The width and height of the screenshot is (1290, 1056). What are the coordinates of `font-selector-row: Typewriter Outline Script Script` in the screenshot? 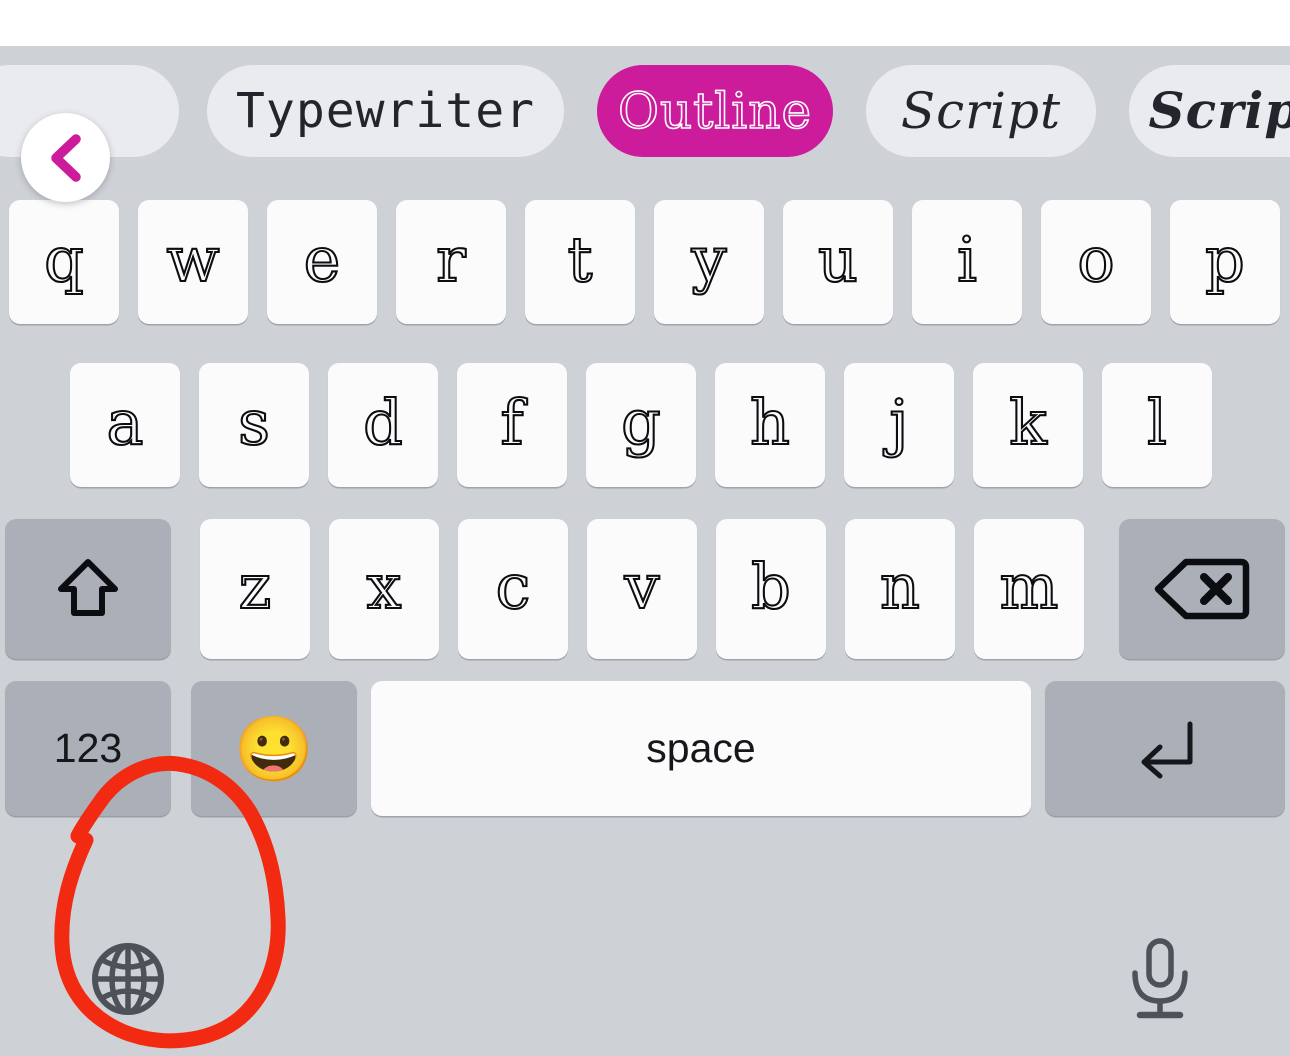 It's located at (645, 112).